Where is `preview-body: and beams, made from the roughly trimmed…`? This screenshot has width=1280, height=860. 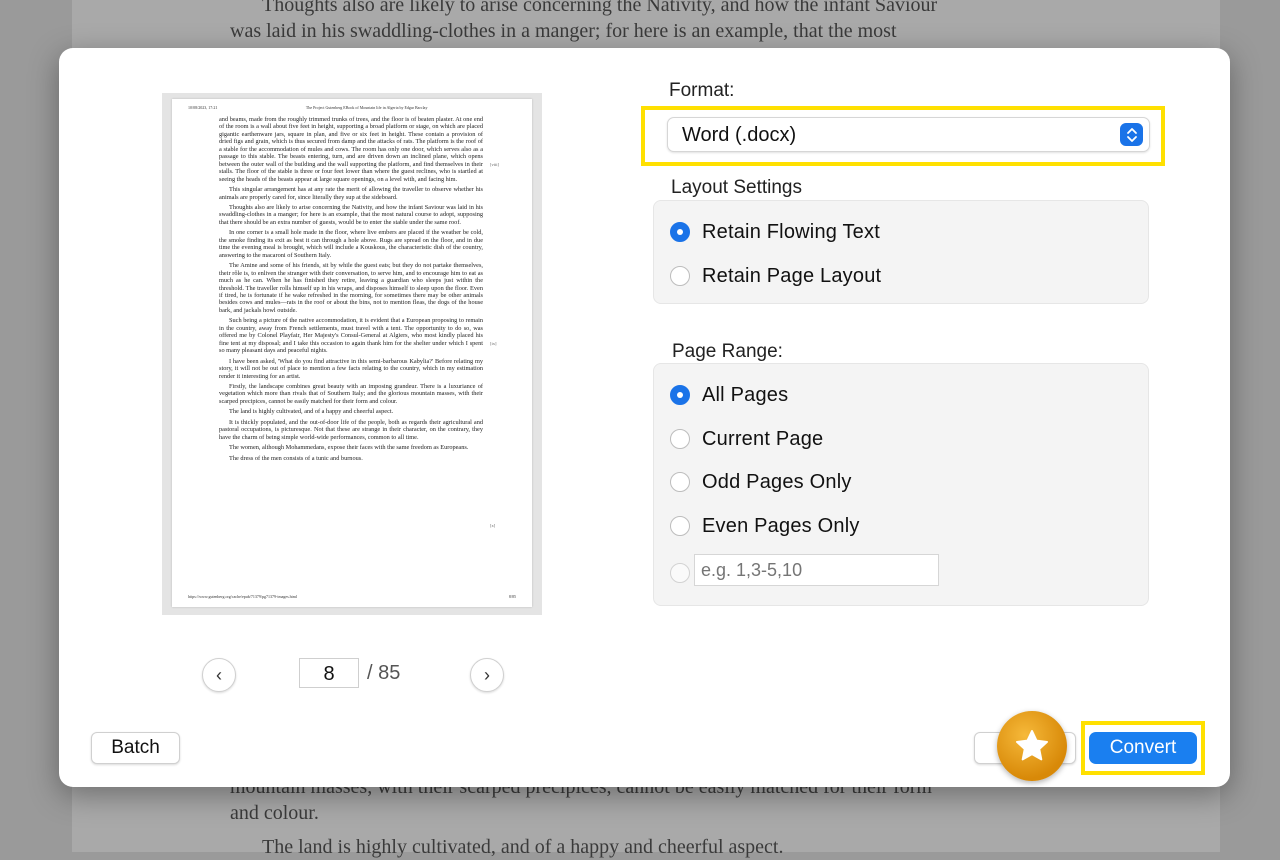 preview-body: and beams, made from the roughly trimmed… is located at coordinates (351, 290).